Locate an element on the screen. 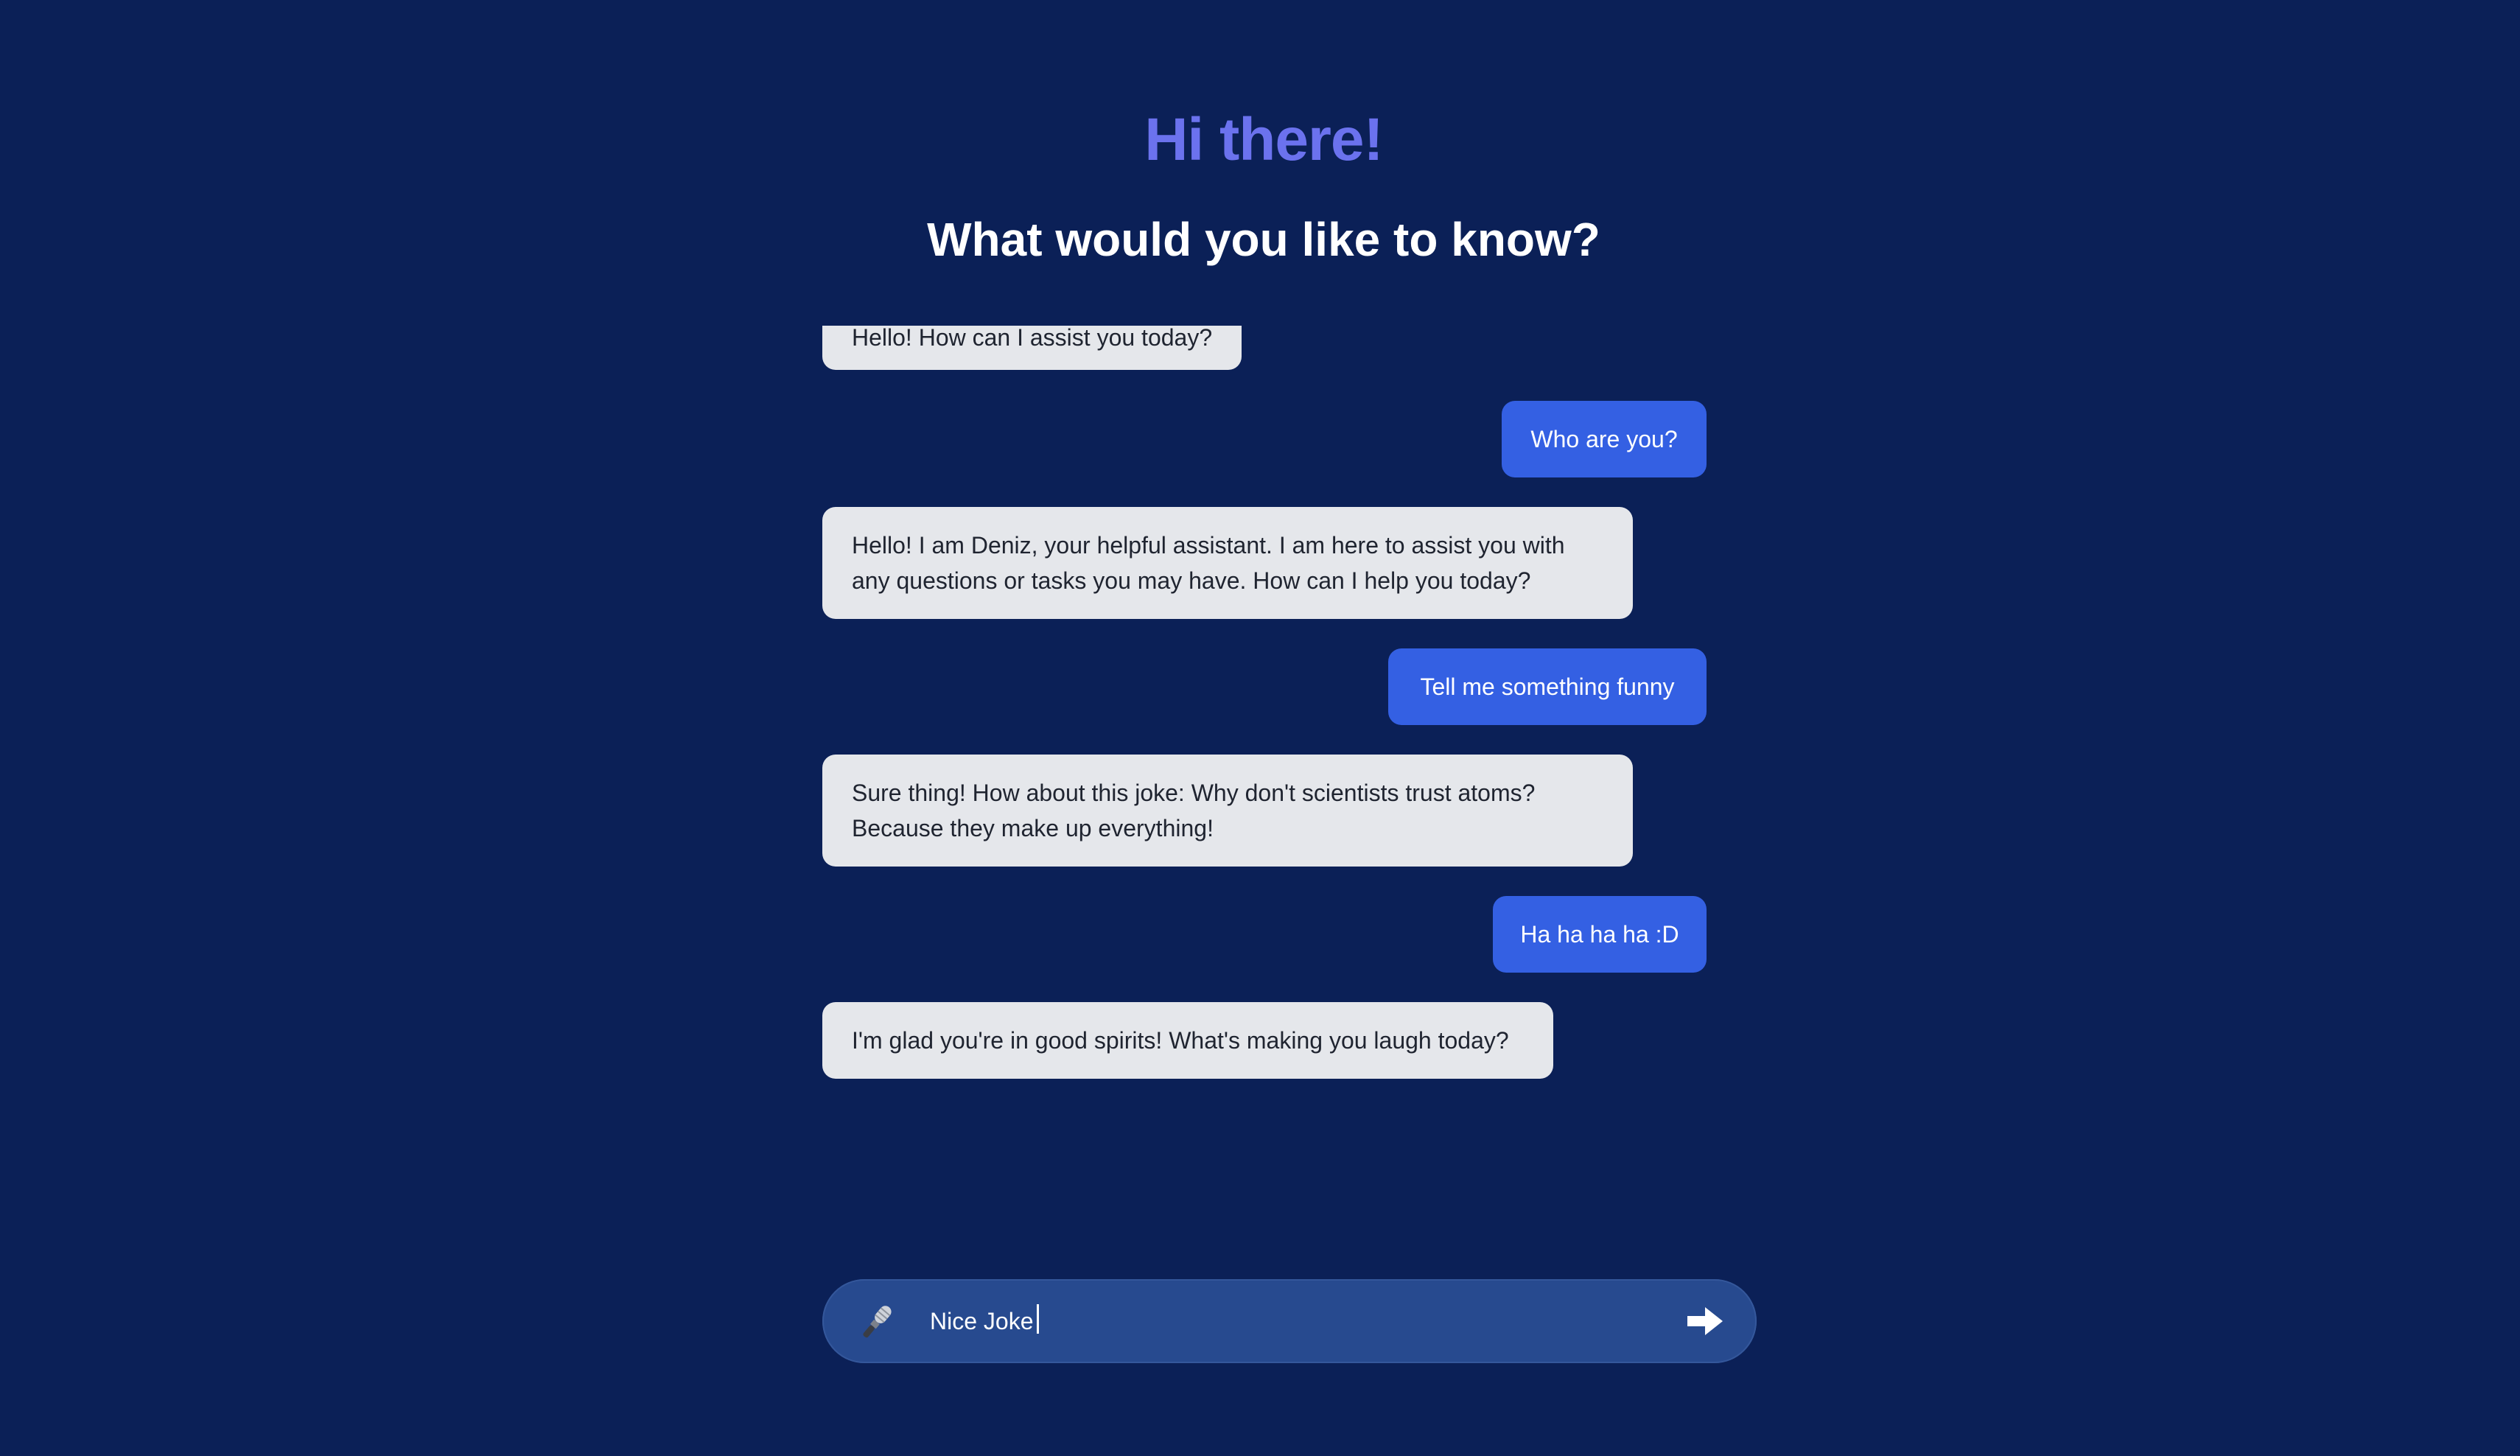  text-caret is located at coordinates (1038, 1319).